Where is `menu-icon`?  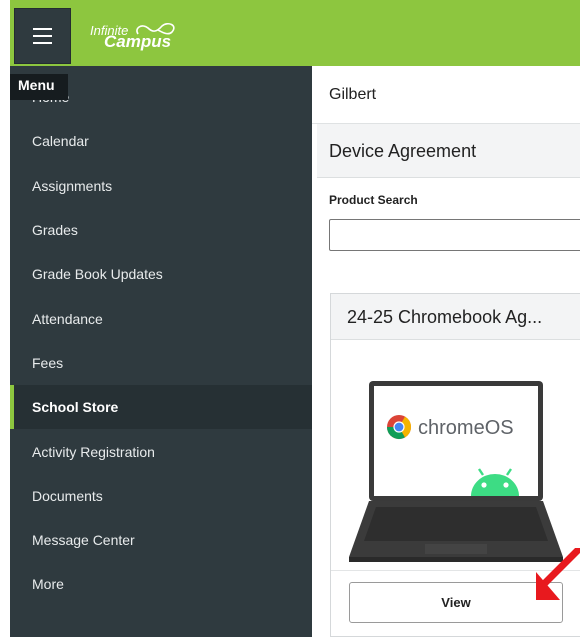
menu-icon is located at coordinates (42, 36).